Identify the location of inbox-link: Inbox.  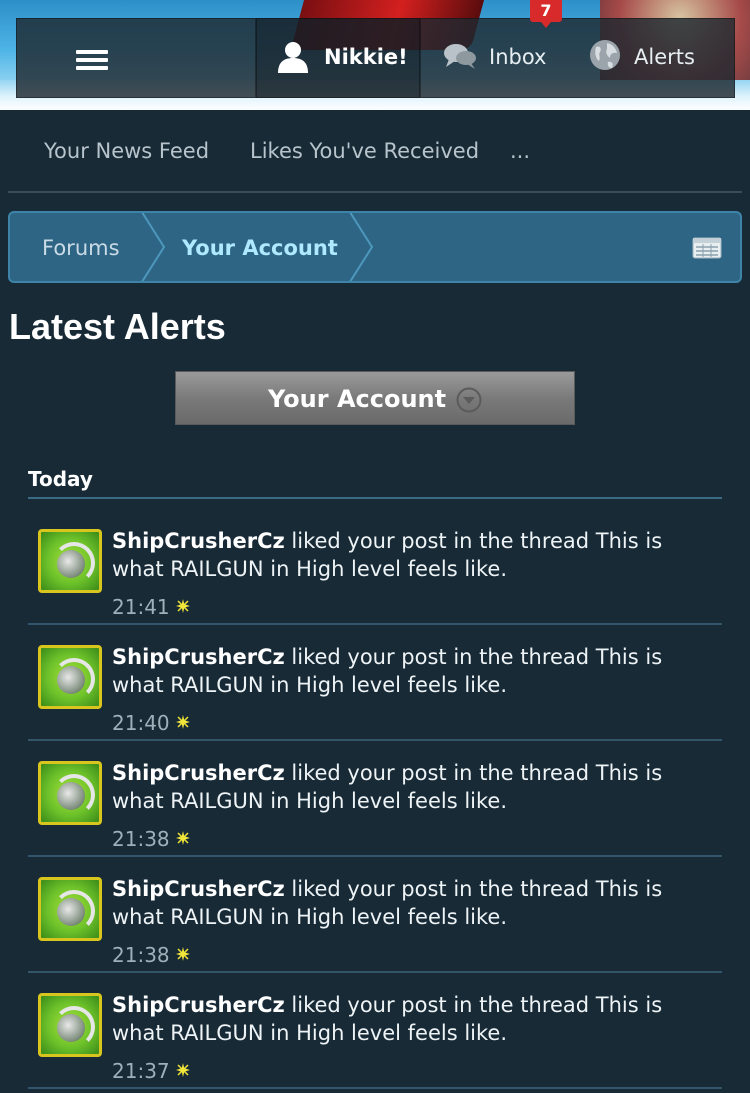
(517, 57).